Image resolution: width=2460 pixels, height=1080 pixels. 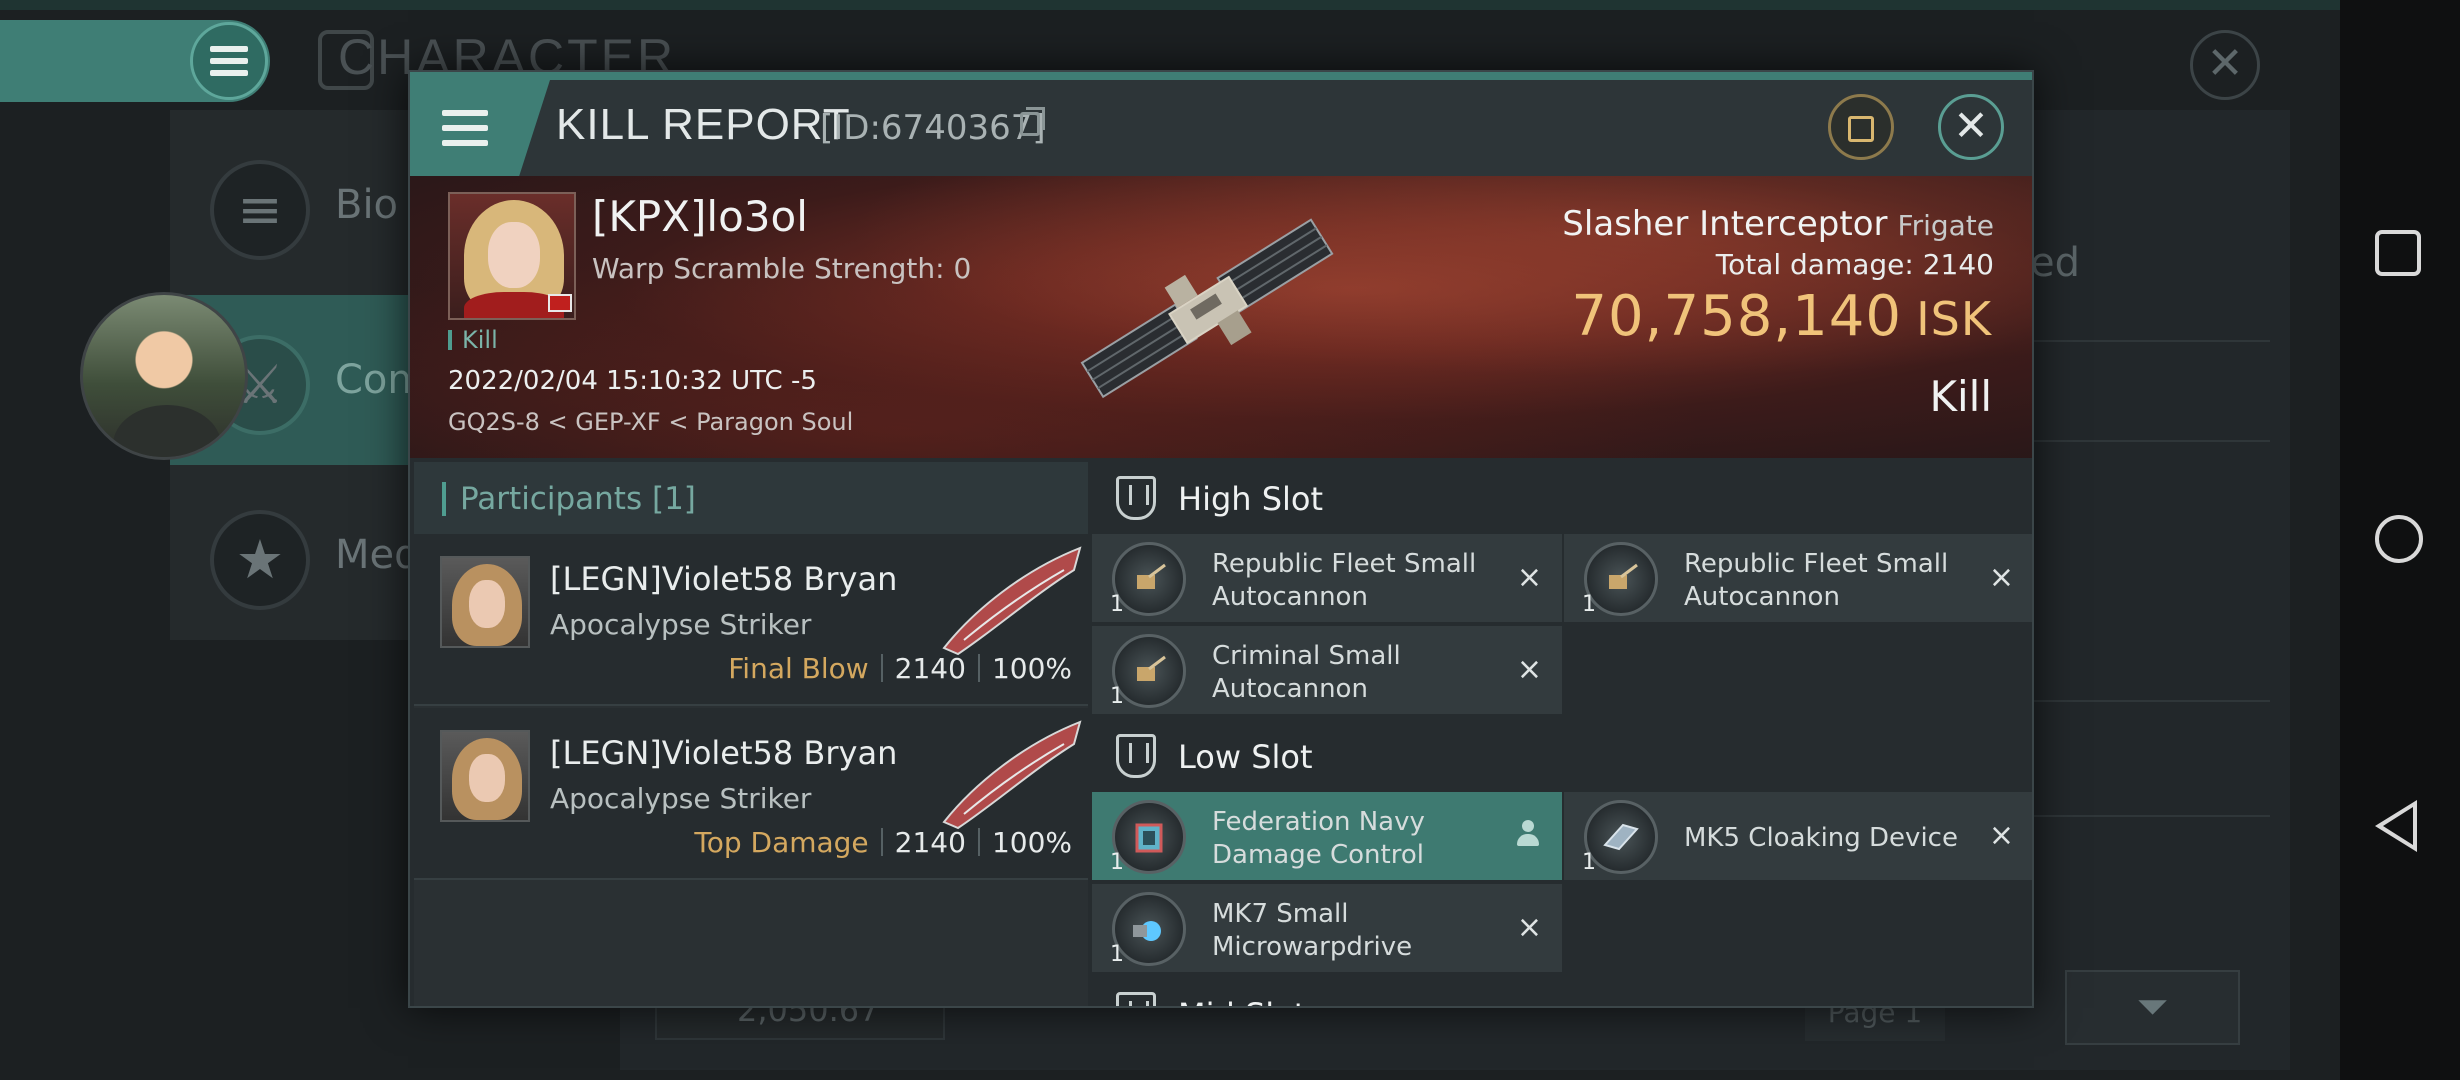 I want to click on total-damage-value: 2140, so click(x=1958, y=264).